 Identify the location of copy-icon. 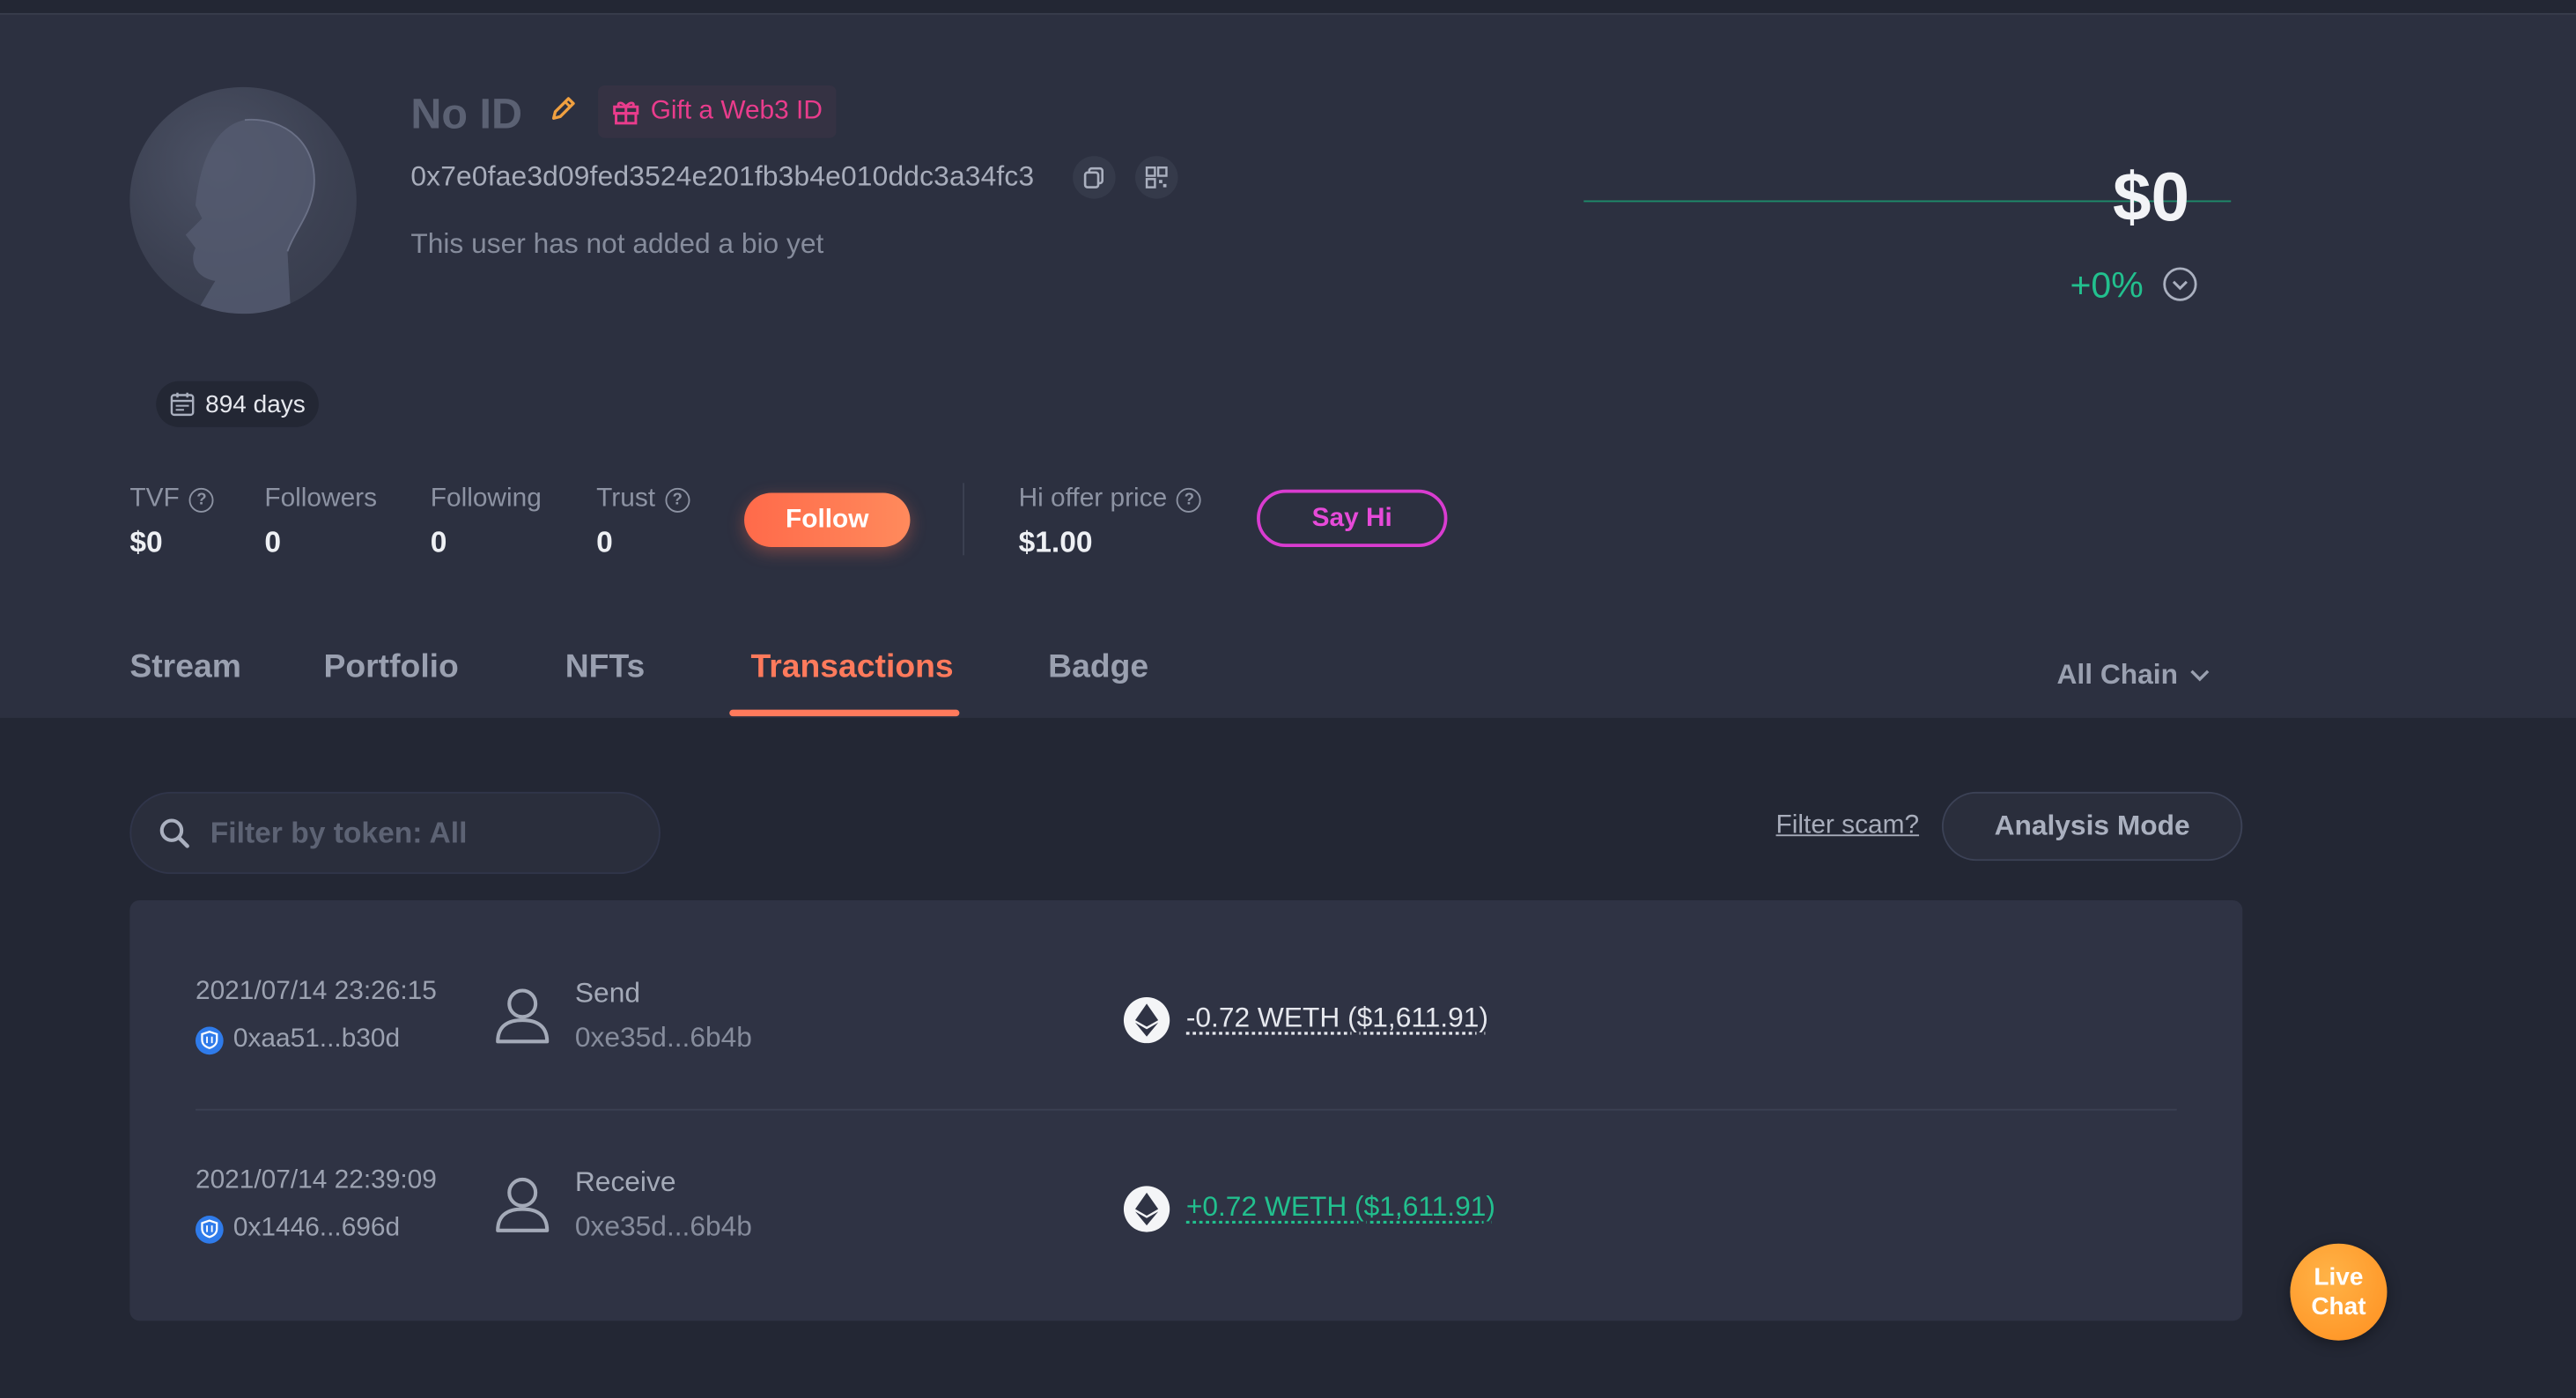
(1093, 177).